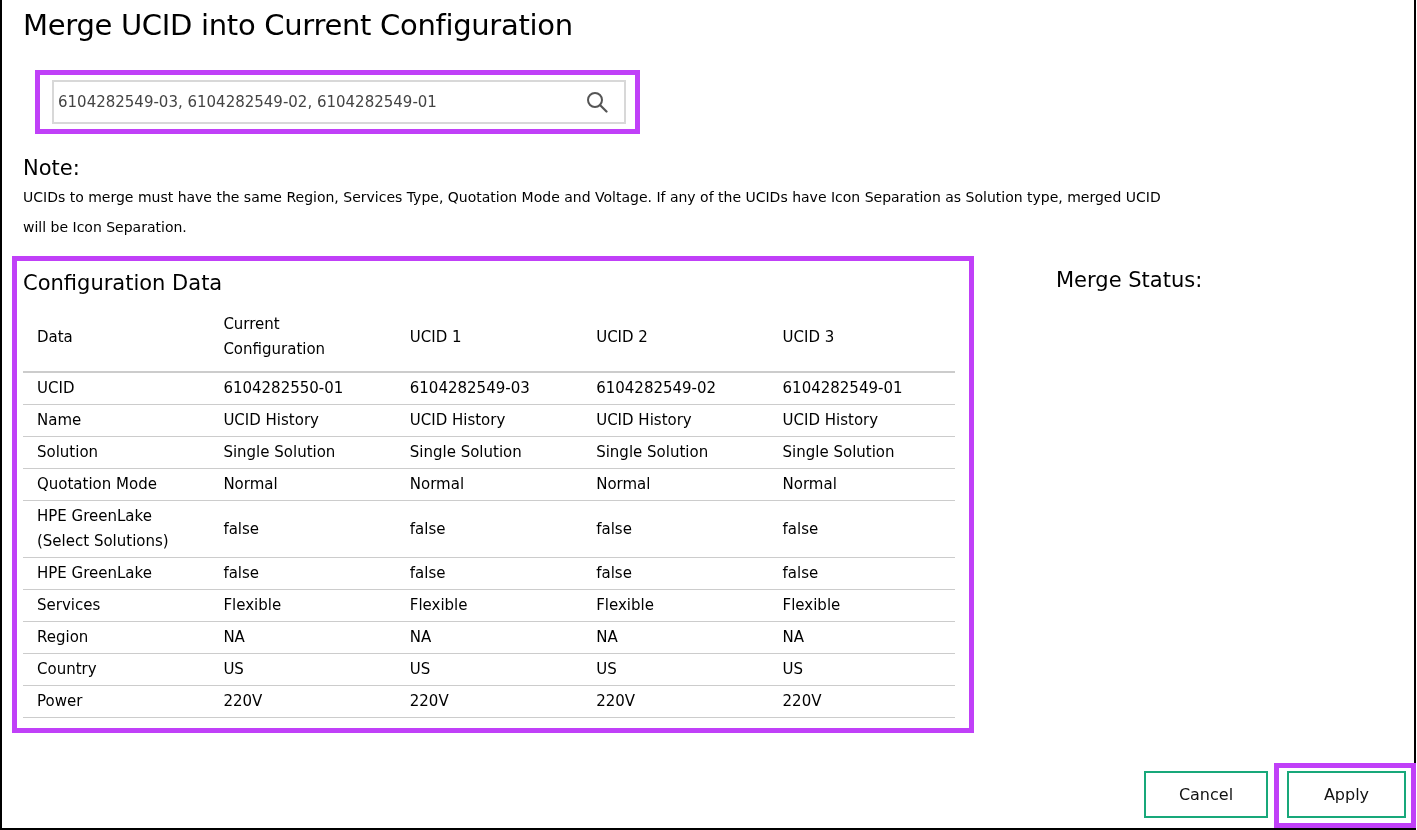  I want to click on table-cell: 6104282550-01, so click(283, 388).